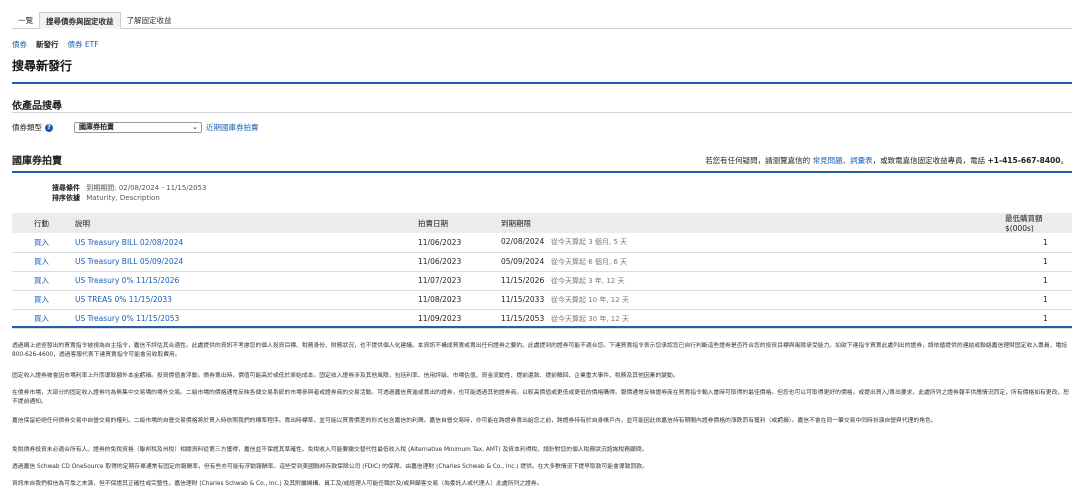 The image size is (1080, 494). I want to click on sort-value: Maturity, Description, so click(123, 198).